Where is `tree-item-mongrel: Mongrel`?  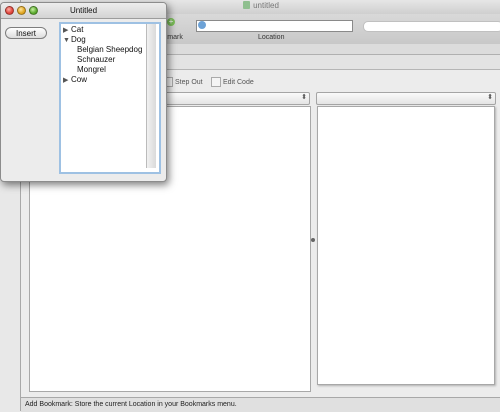 tree-item-mongrel: Mongrel is located at coordinates (91, 69).